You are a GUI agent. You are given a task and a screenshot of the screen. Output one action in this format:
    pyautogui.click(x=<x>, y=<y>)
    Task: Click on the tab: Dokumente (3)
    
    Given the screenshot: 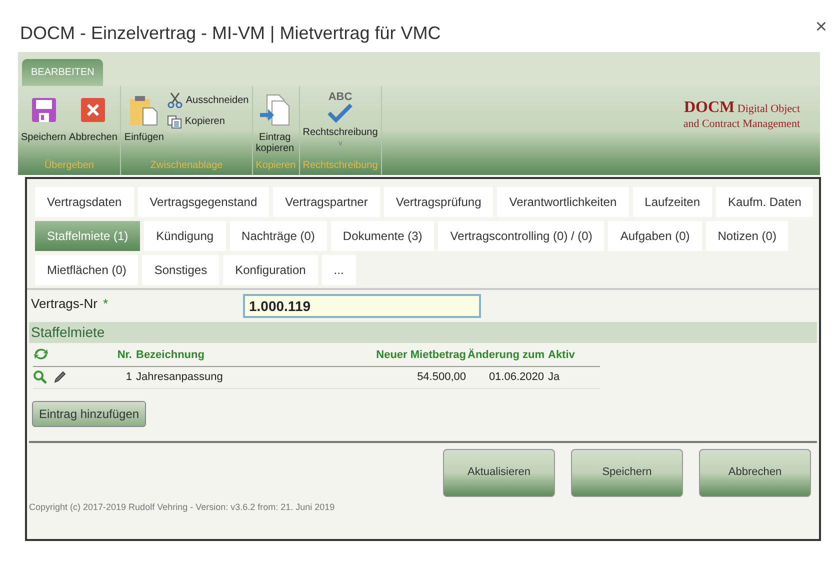 What is the action you would take?
    pyautogui.click(x=382, y=236)
    